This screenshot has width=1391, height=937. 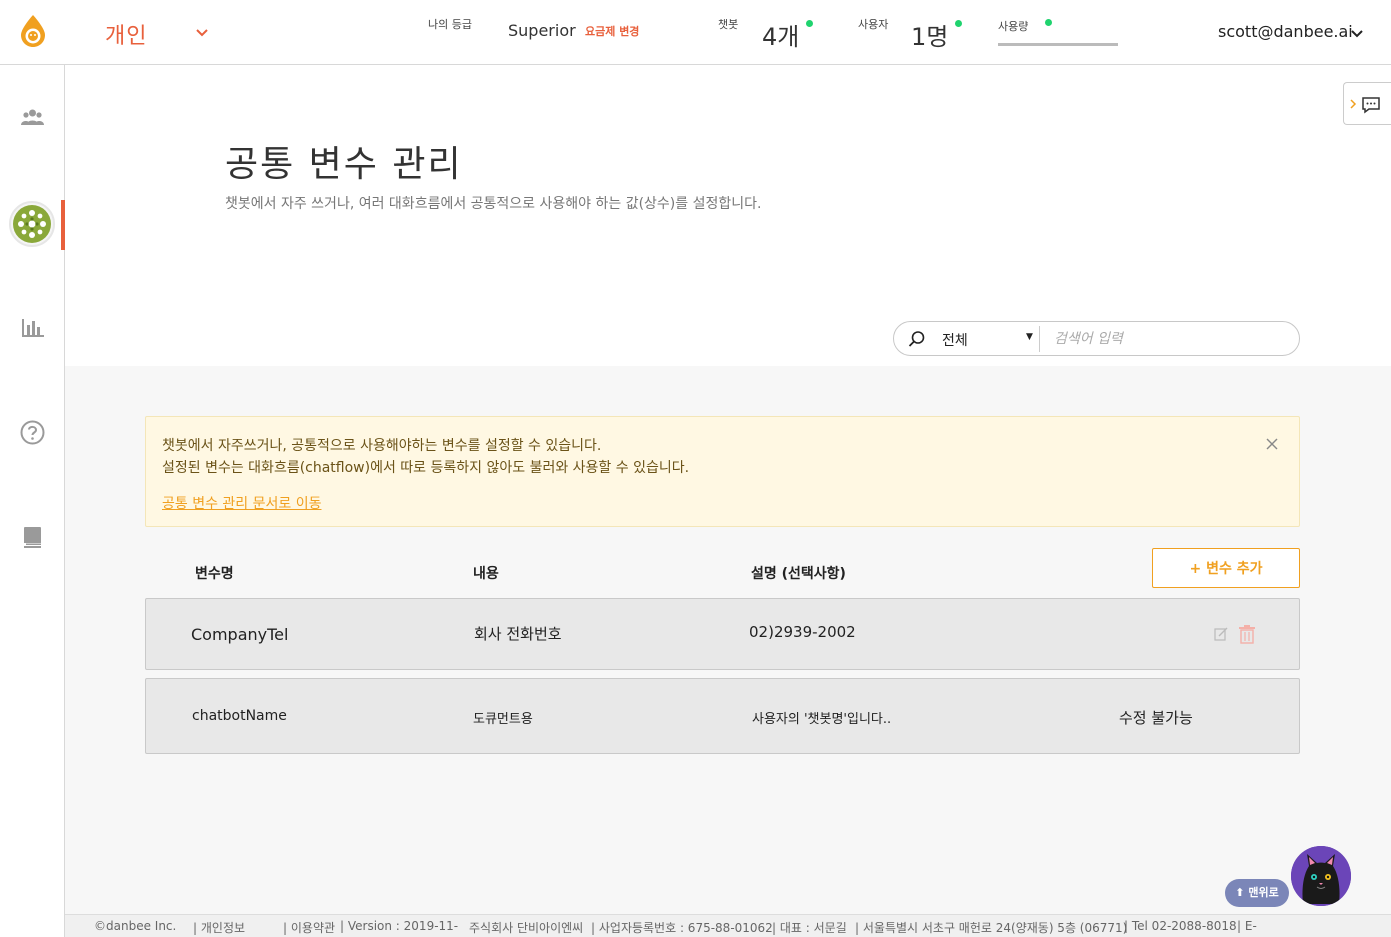 I want to click on search-scope-select: 전체, so click(x=955, y=340).